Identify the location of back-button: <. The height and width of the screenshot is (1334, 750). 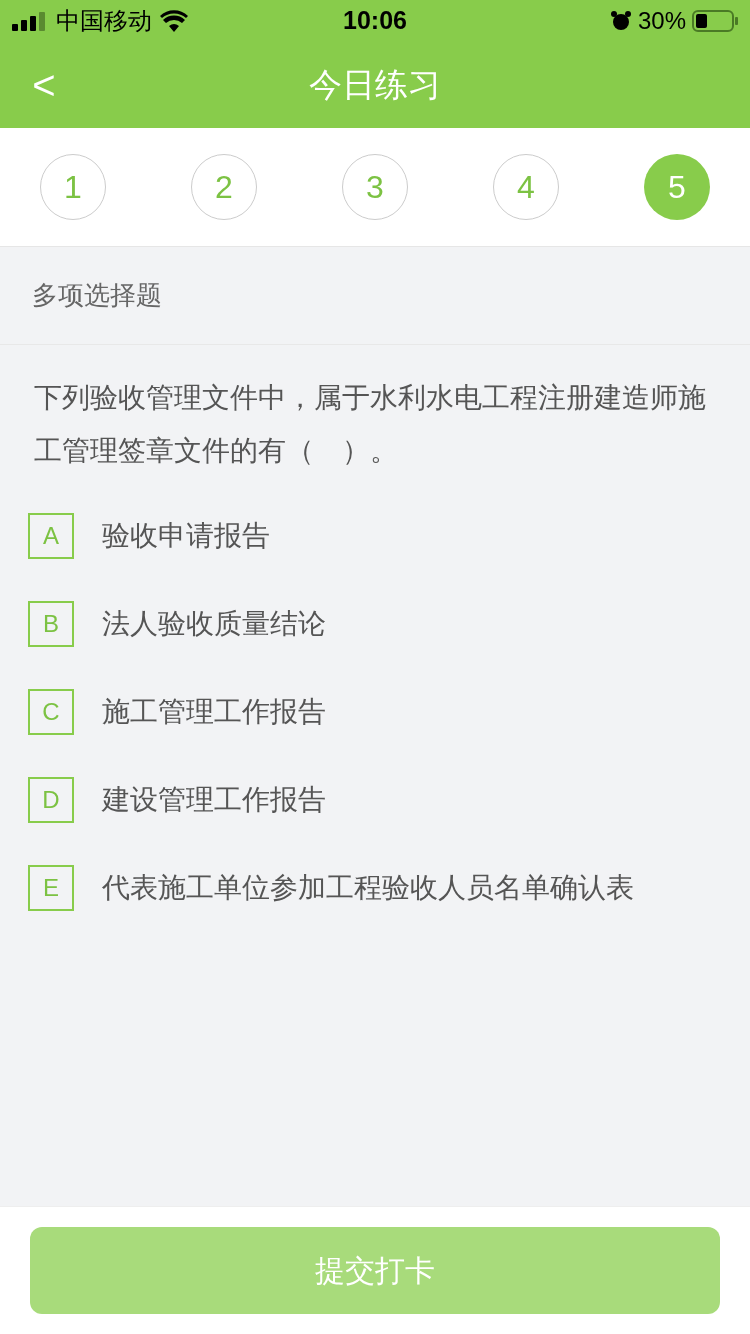
(44, 85).